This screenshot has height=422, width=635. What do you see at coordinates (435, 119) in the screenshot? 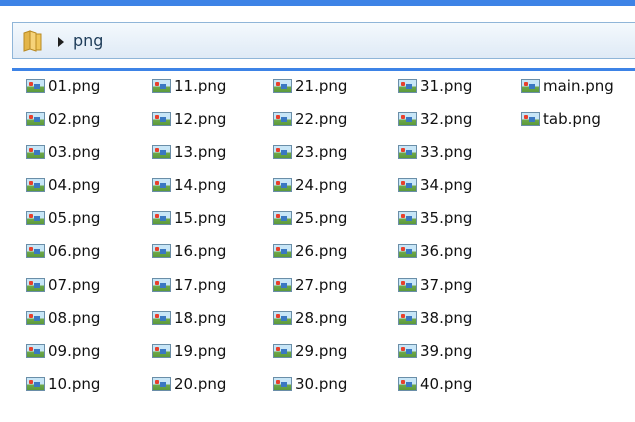
I see `file-item: 32.png` at bounding box center [435, 119].